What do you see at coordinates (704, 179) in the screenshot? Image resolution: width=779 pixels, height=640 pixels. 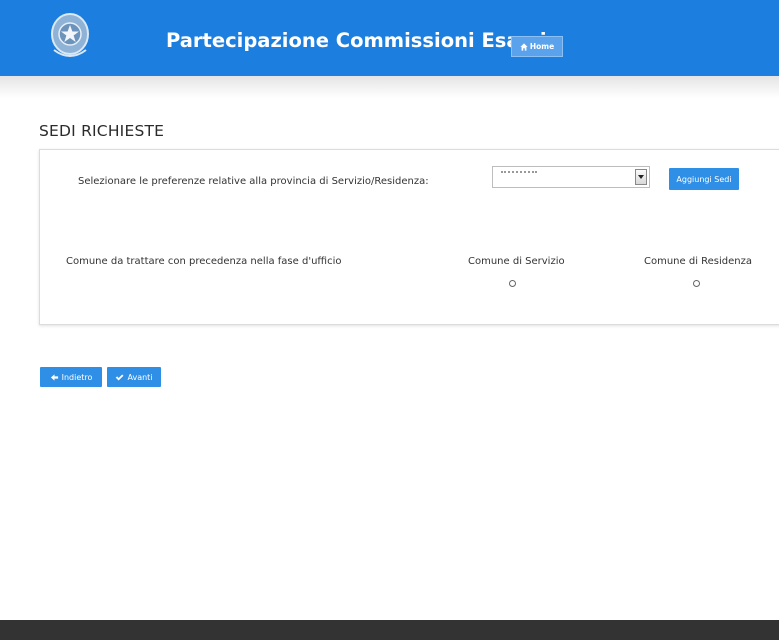 I see `add-sedi-button: Aggiungi Sedi` at bounding box center [704, 179].